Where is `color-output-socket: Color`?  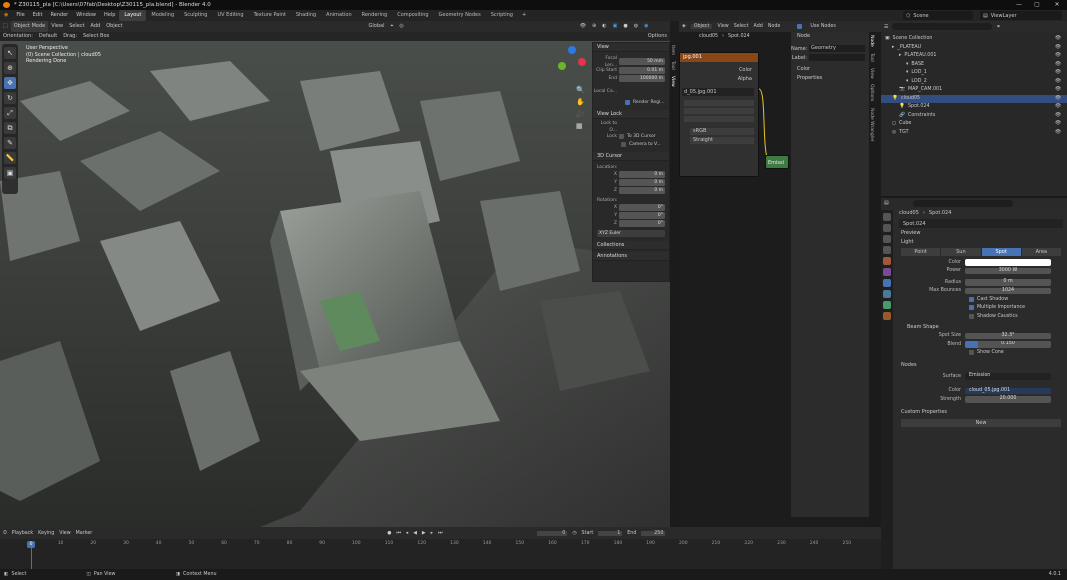 color-output-socket: Color is located at coordinates (719, 70).